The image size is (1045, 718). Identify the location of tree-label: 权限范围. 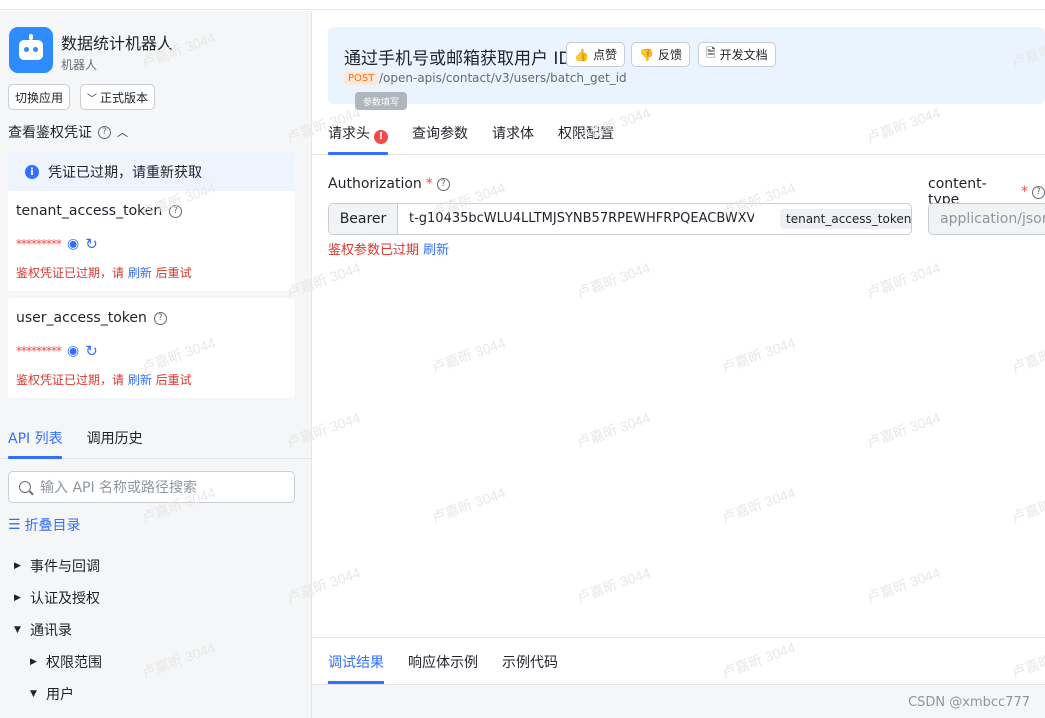
(74, 663).